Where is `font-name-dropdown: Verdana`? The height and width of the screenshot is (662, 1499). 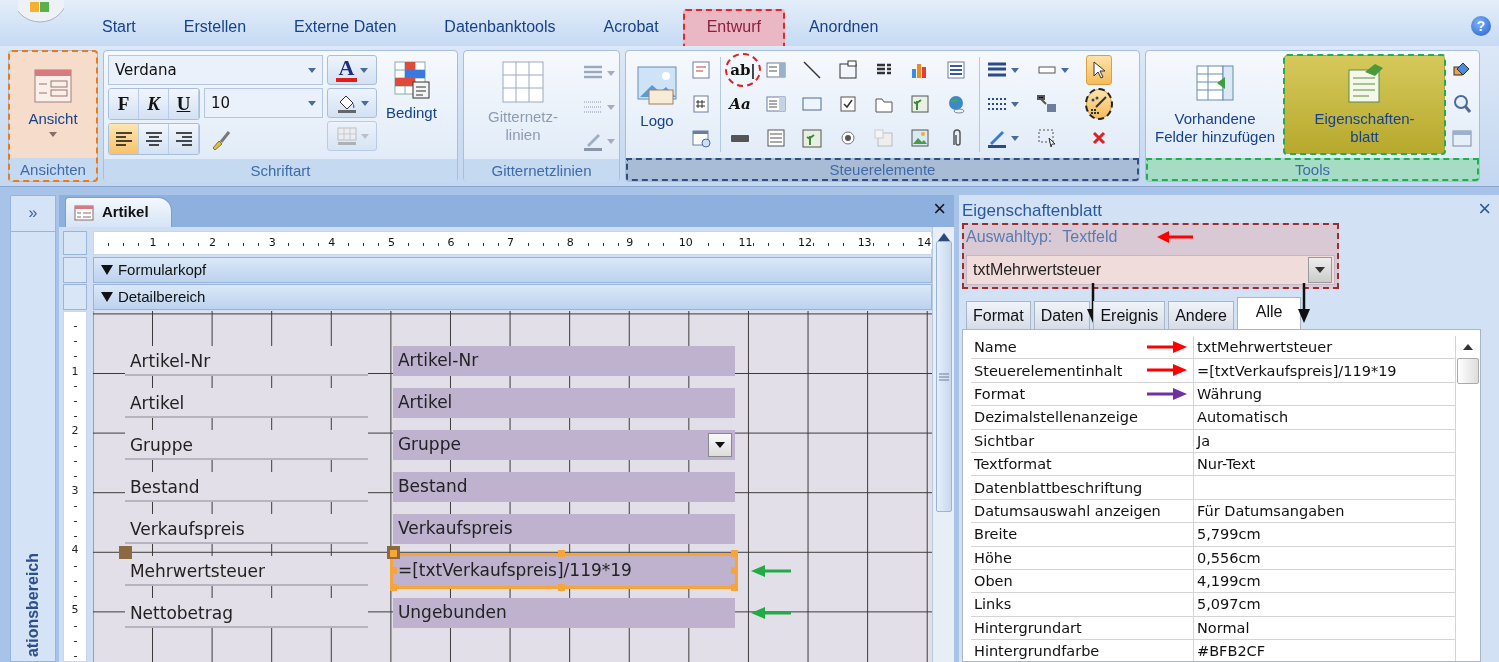 font-name-dropdown: Verdana is located at coordinates (215, 70).